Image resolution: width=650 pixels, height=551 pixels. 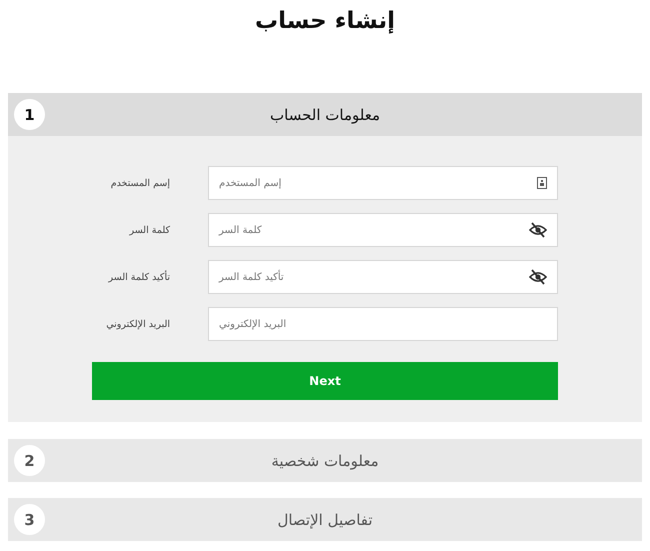 What do you see at coordinates (138, 276) in the screenshot?
I see `field-label: تأكيد كلمة السر` at bounding box center [138, 276].